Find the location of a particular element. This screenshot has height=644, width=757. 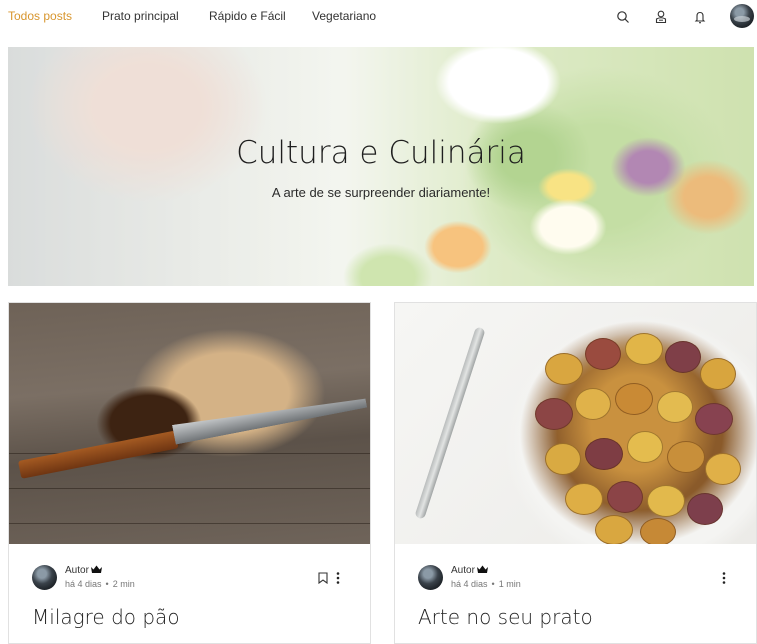

spoon-image is located at coordinates (450, 423).